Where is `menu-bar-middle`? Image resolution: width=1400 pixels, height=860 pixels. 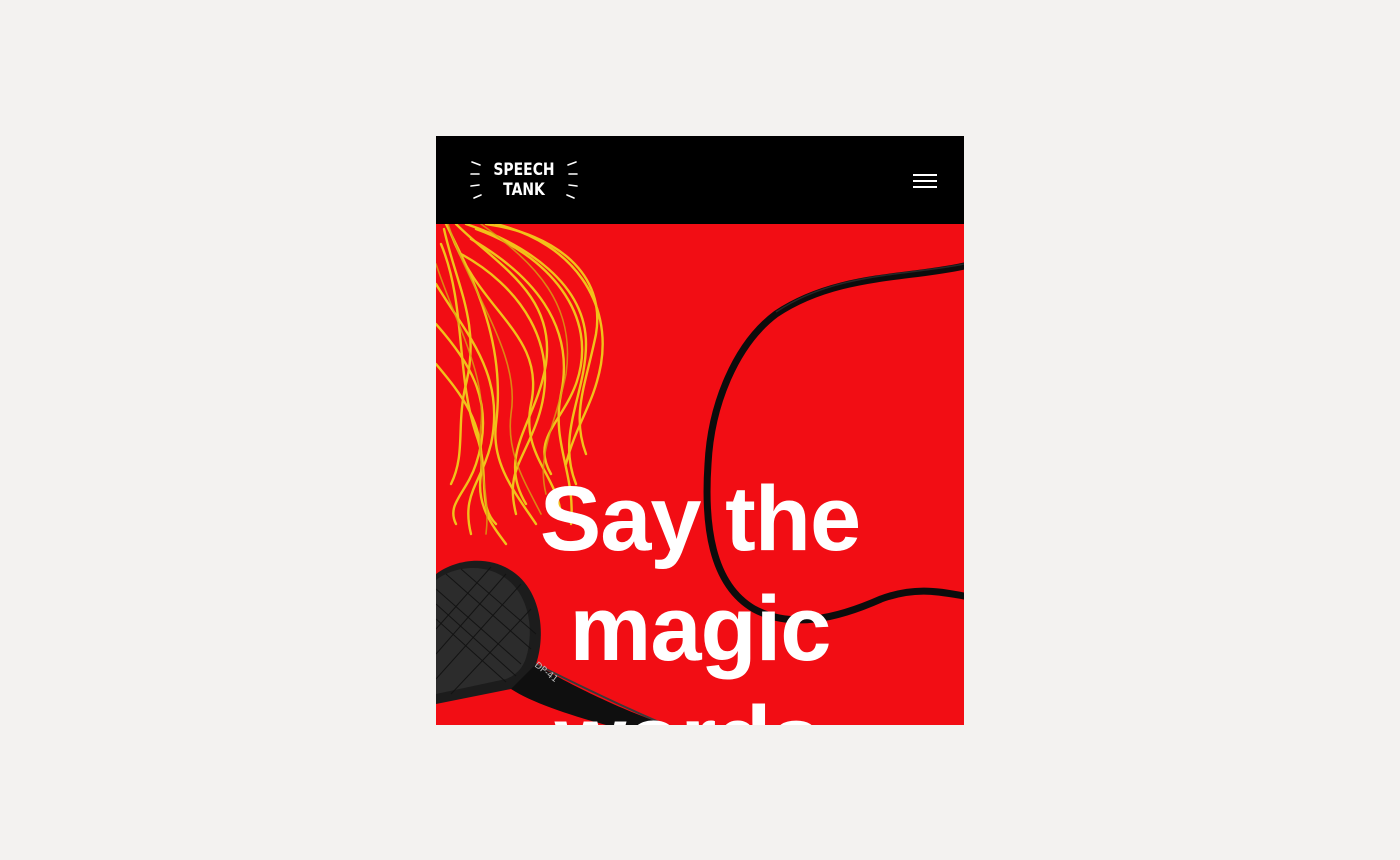
menu-bar-middle is located at coordinates (925, 181).